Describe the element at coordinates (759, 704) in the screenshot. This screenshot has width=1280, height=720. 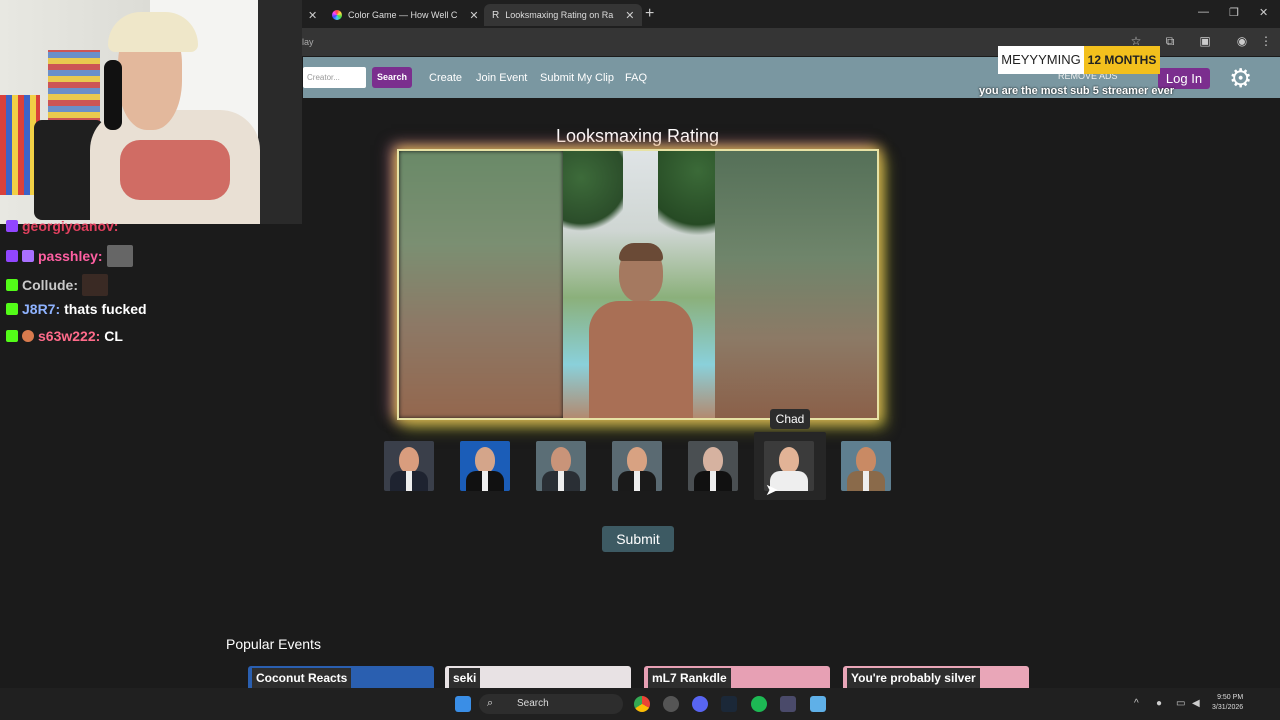
I see `spotify-icon` at that location.